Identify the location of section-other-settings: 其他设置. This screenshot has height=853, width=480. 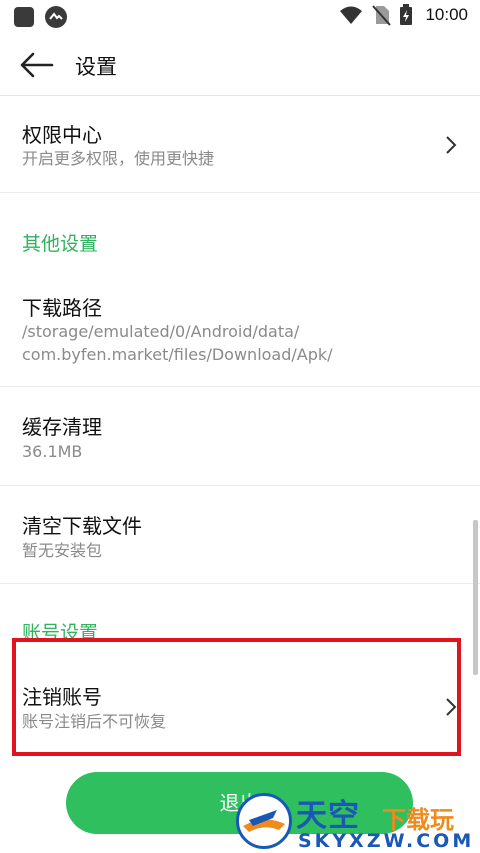
(60, 244).